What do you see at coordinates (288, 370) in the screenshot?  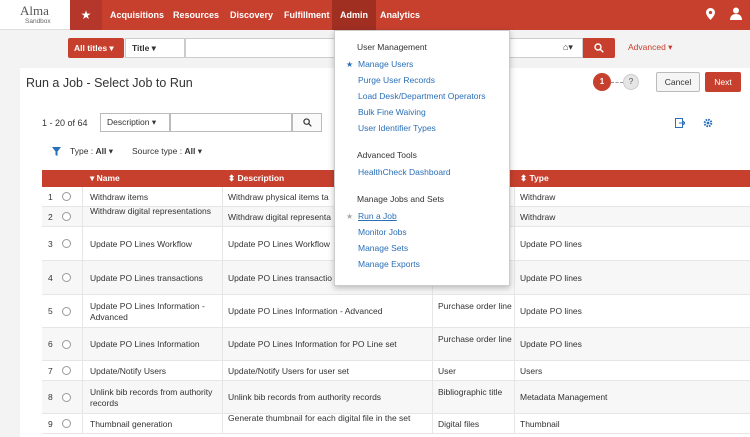 I see `job-description: Update/Notify Users for user set` at bounding box center [288, 370].